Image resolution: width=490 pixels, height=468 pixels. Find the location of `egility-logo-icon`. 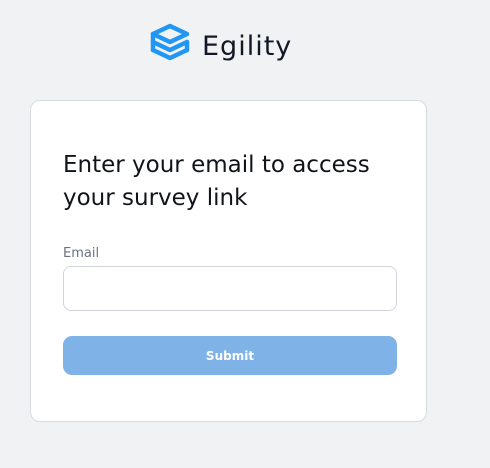

egility-logo-icon is located at coordinates (170, 42).